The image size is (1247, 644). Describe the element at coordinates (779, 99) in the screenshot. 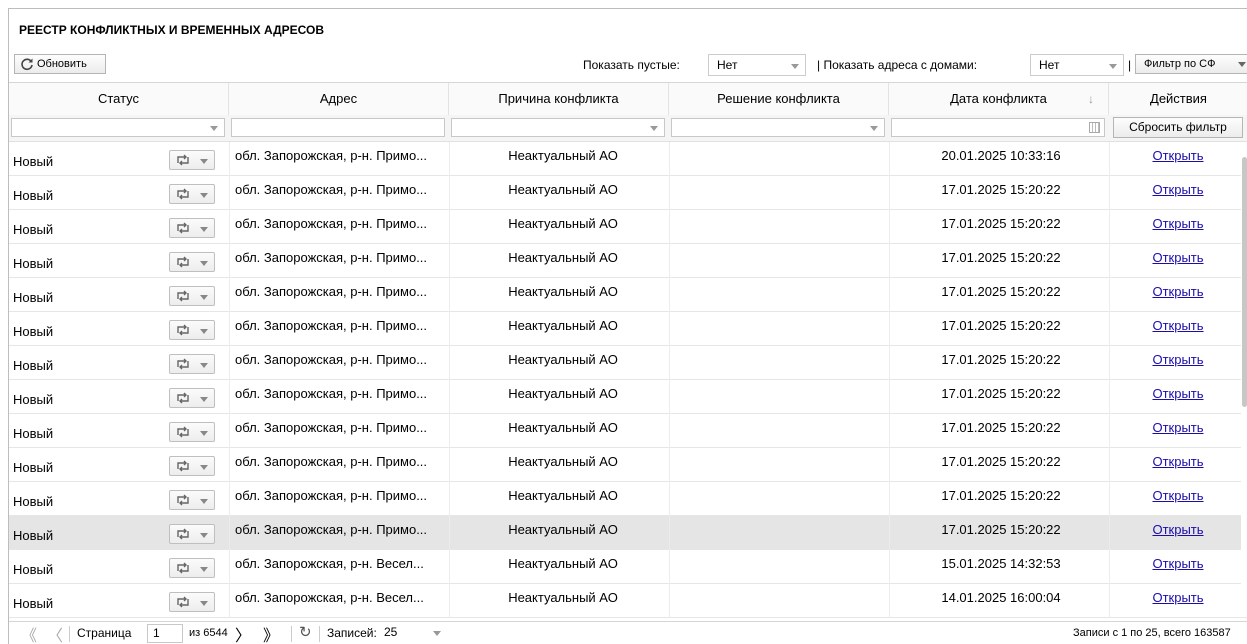

I see `column-header-solution: Решение конфликта` at that location.